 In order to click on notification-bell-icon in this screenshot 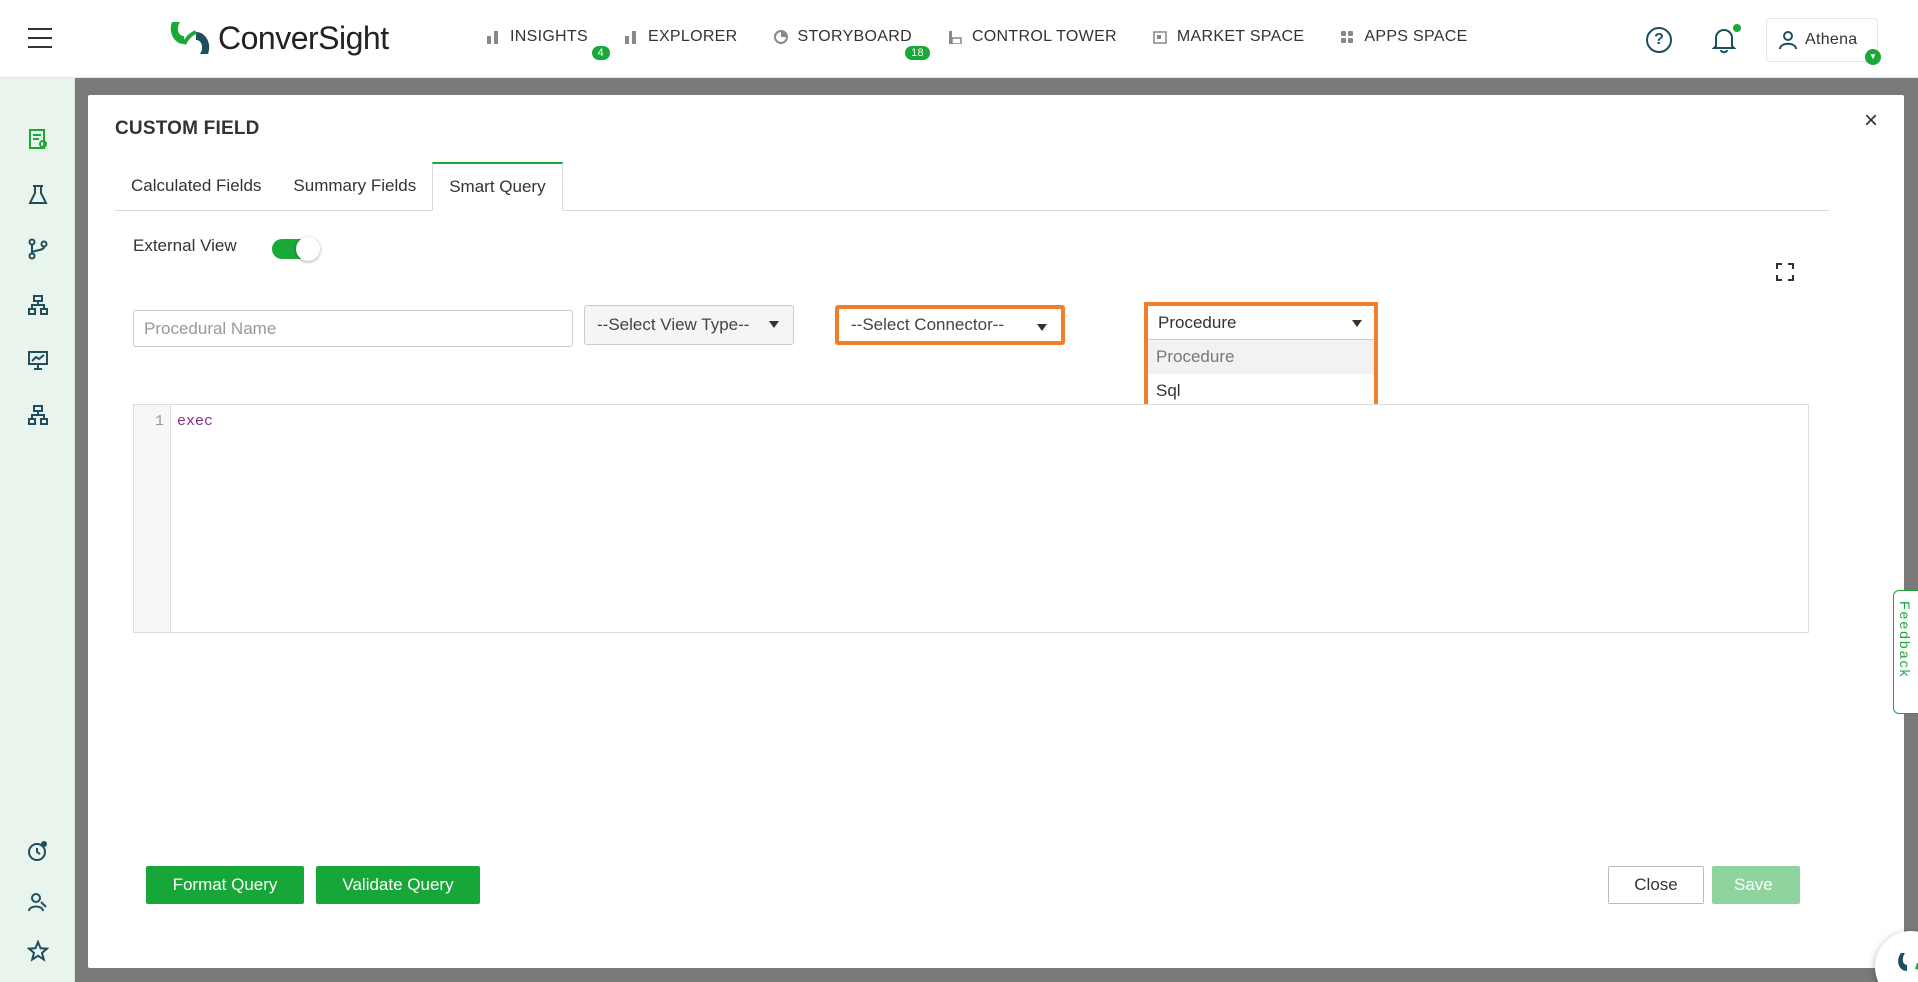, I will do `click(1724, 40)`.